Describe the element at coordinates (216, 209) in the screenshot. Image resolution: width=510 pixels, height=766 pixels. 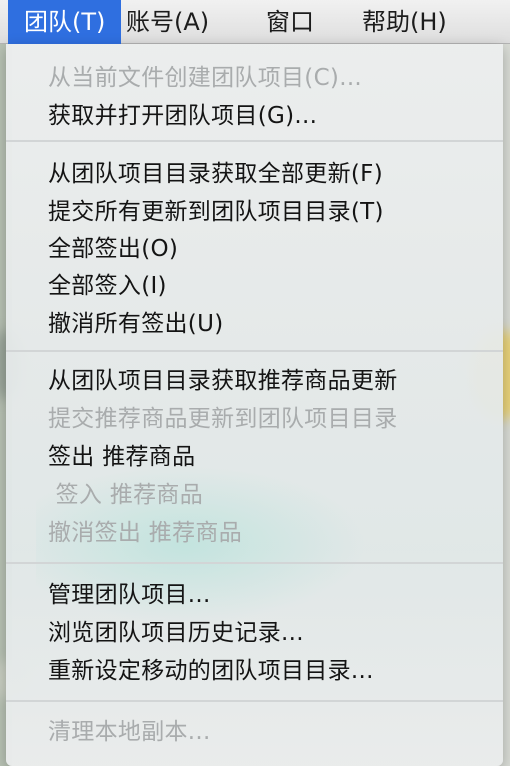
I see `submit-all-updates-item: 提交所有更新到团队项目目录(T)` at that location.